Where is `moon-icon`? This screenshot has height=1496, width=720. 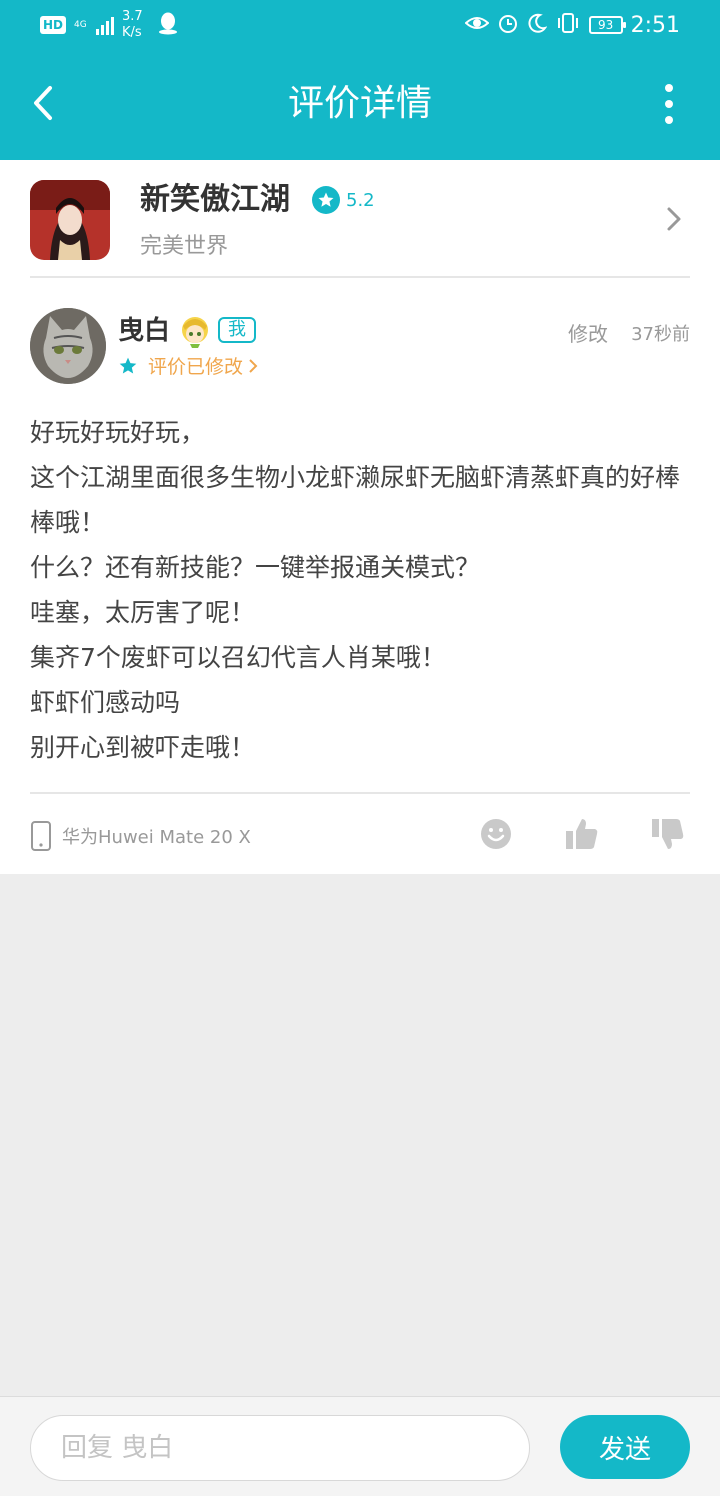 moon-icon is located at coordinates (537, 25).